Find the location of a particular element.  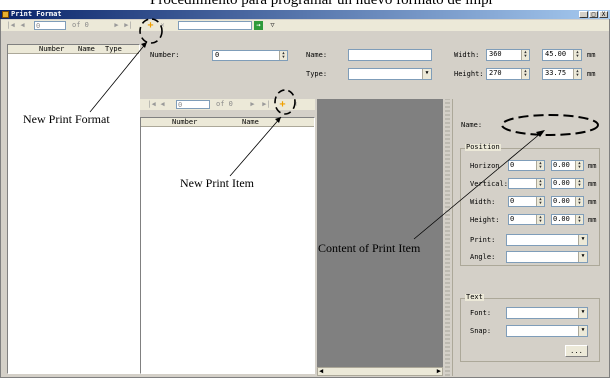

arrow-head-new-print-item is located at coordinates (278, 120).